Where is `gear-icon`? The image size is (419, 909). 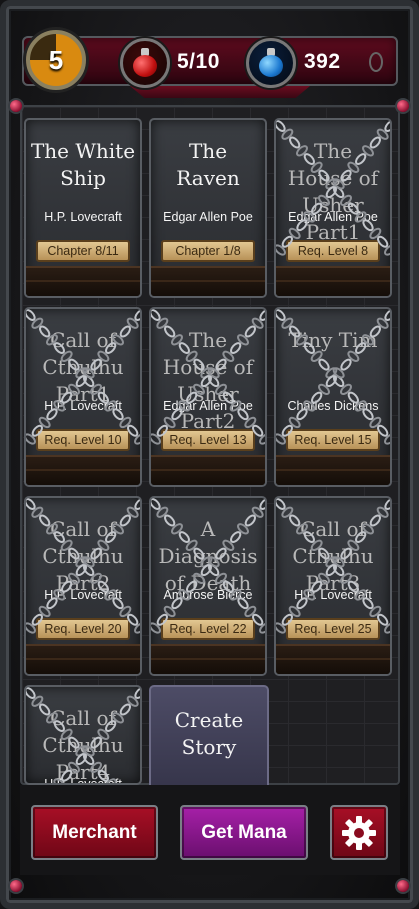
gear-icon is located at coordinates (359, 832).